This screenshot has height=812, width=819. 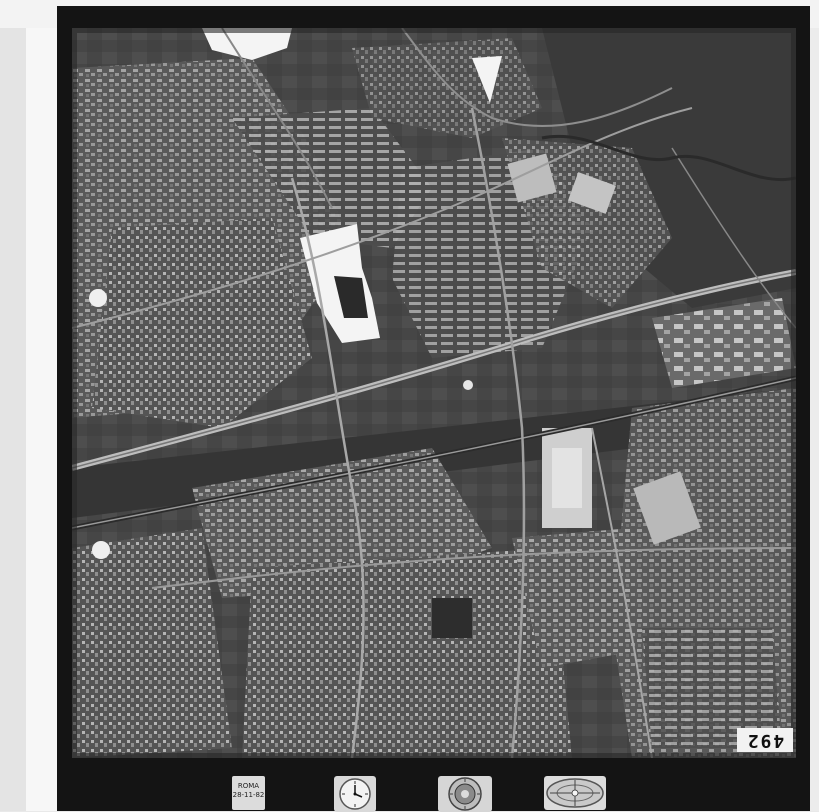 I want to click on left-paper-strip, so click(x=41, y=419).